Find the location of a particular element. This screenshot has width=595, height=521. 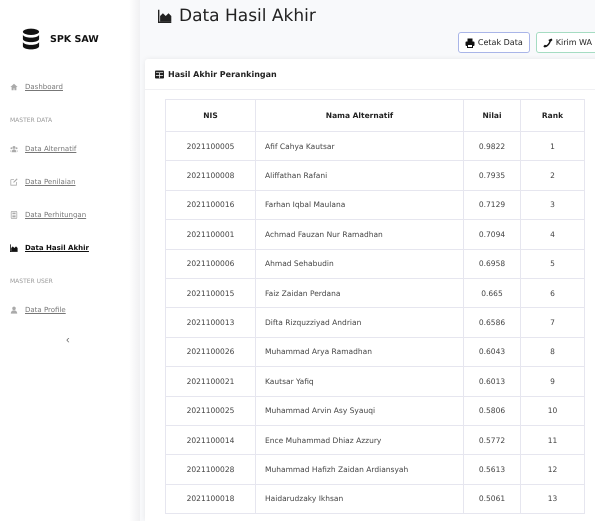

print-button: Cetak Data is located at coordinates (494, 42).